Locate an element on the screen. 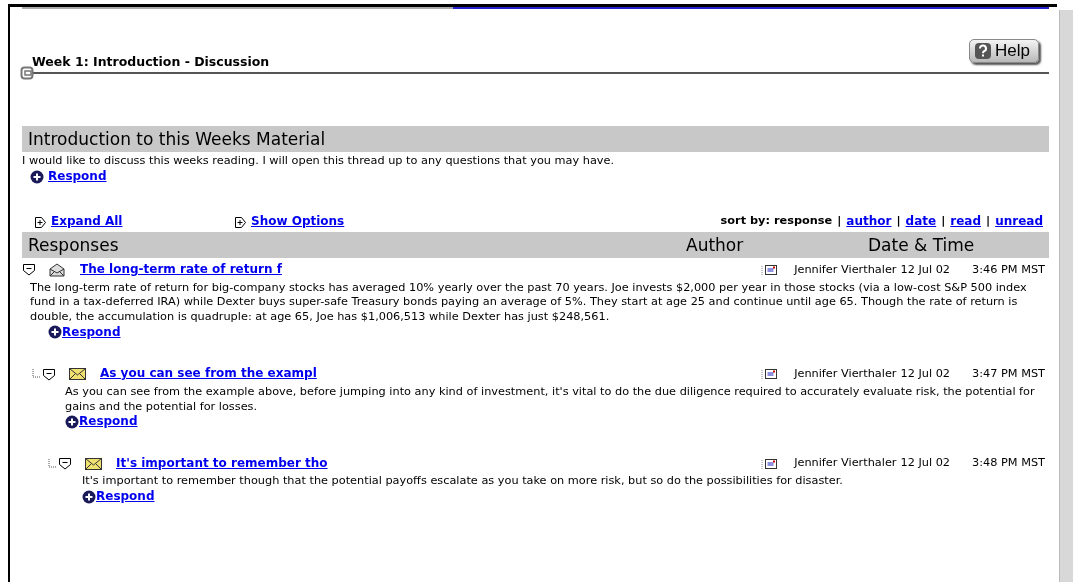 The height and width of the screenshot is (582, 1073). sort-option: response is located at coordinates (803, 222).